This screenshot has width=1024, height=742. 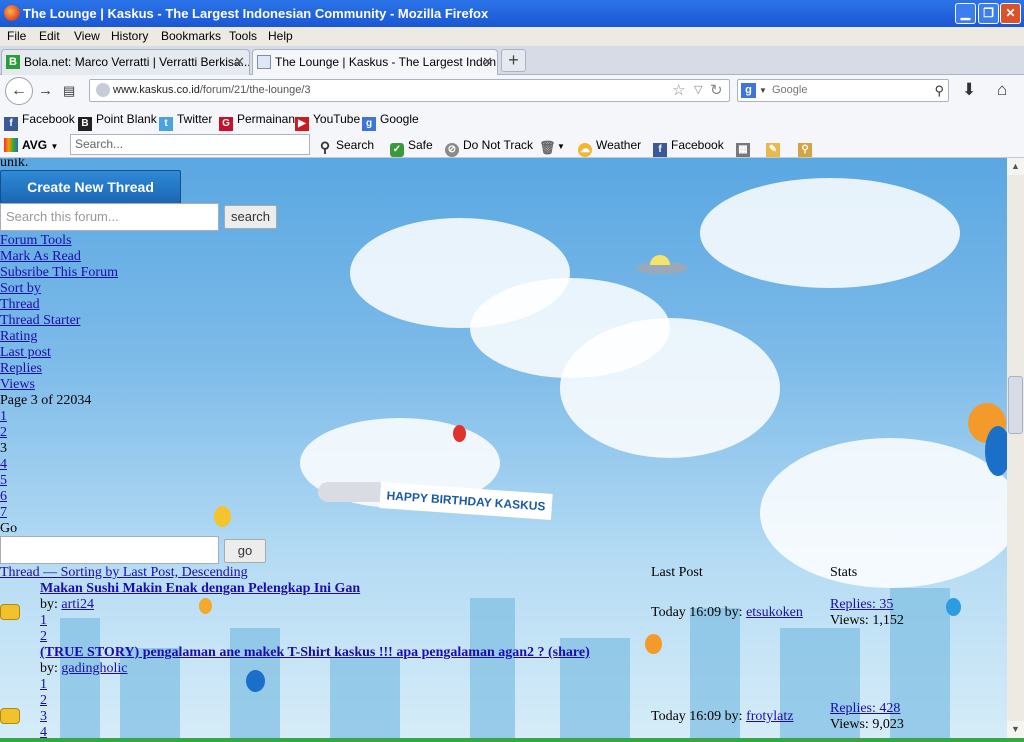 I want to click on sort-last-post-link: Last post, so click(x=25, y=353).